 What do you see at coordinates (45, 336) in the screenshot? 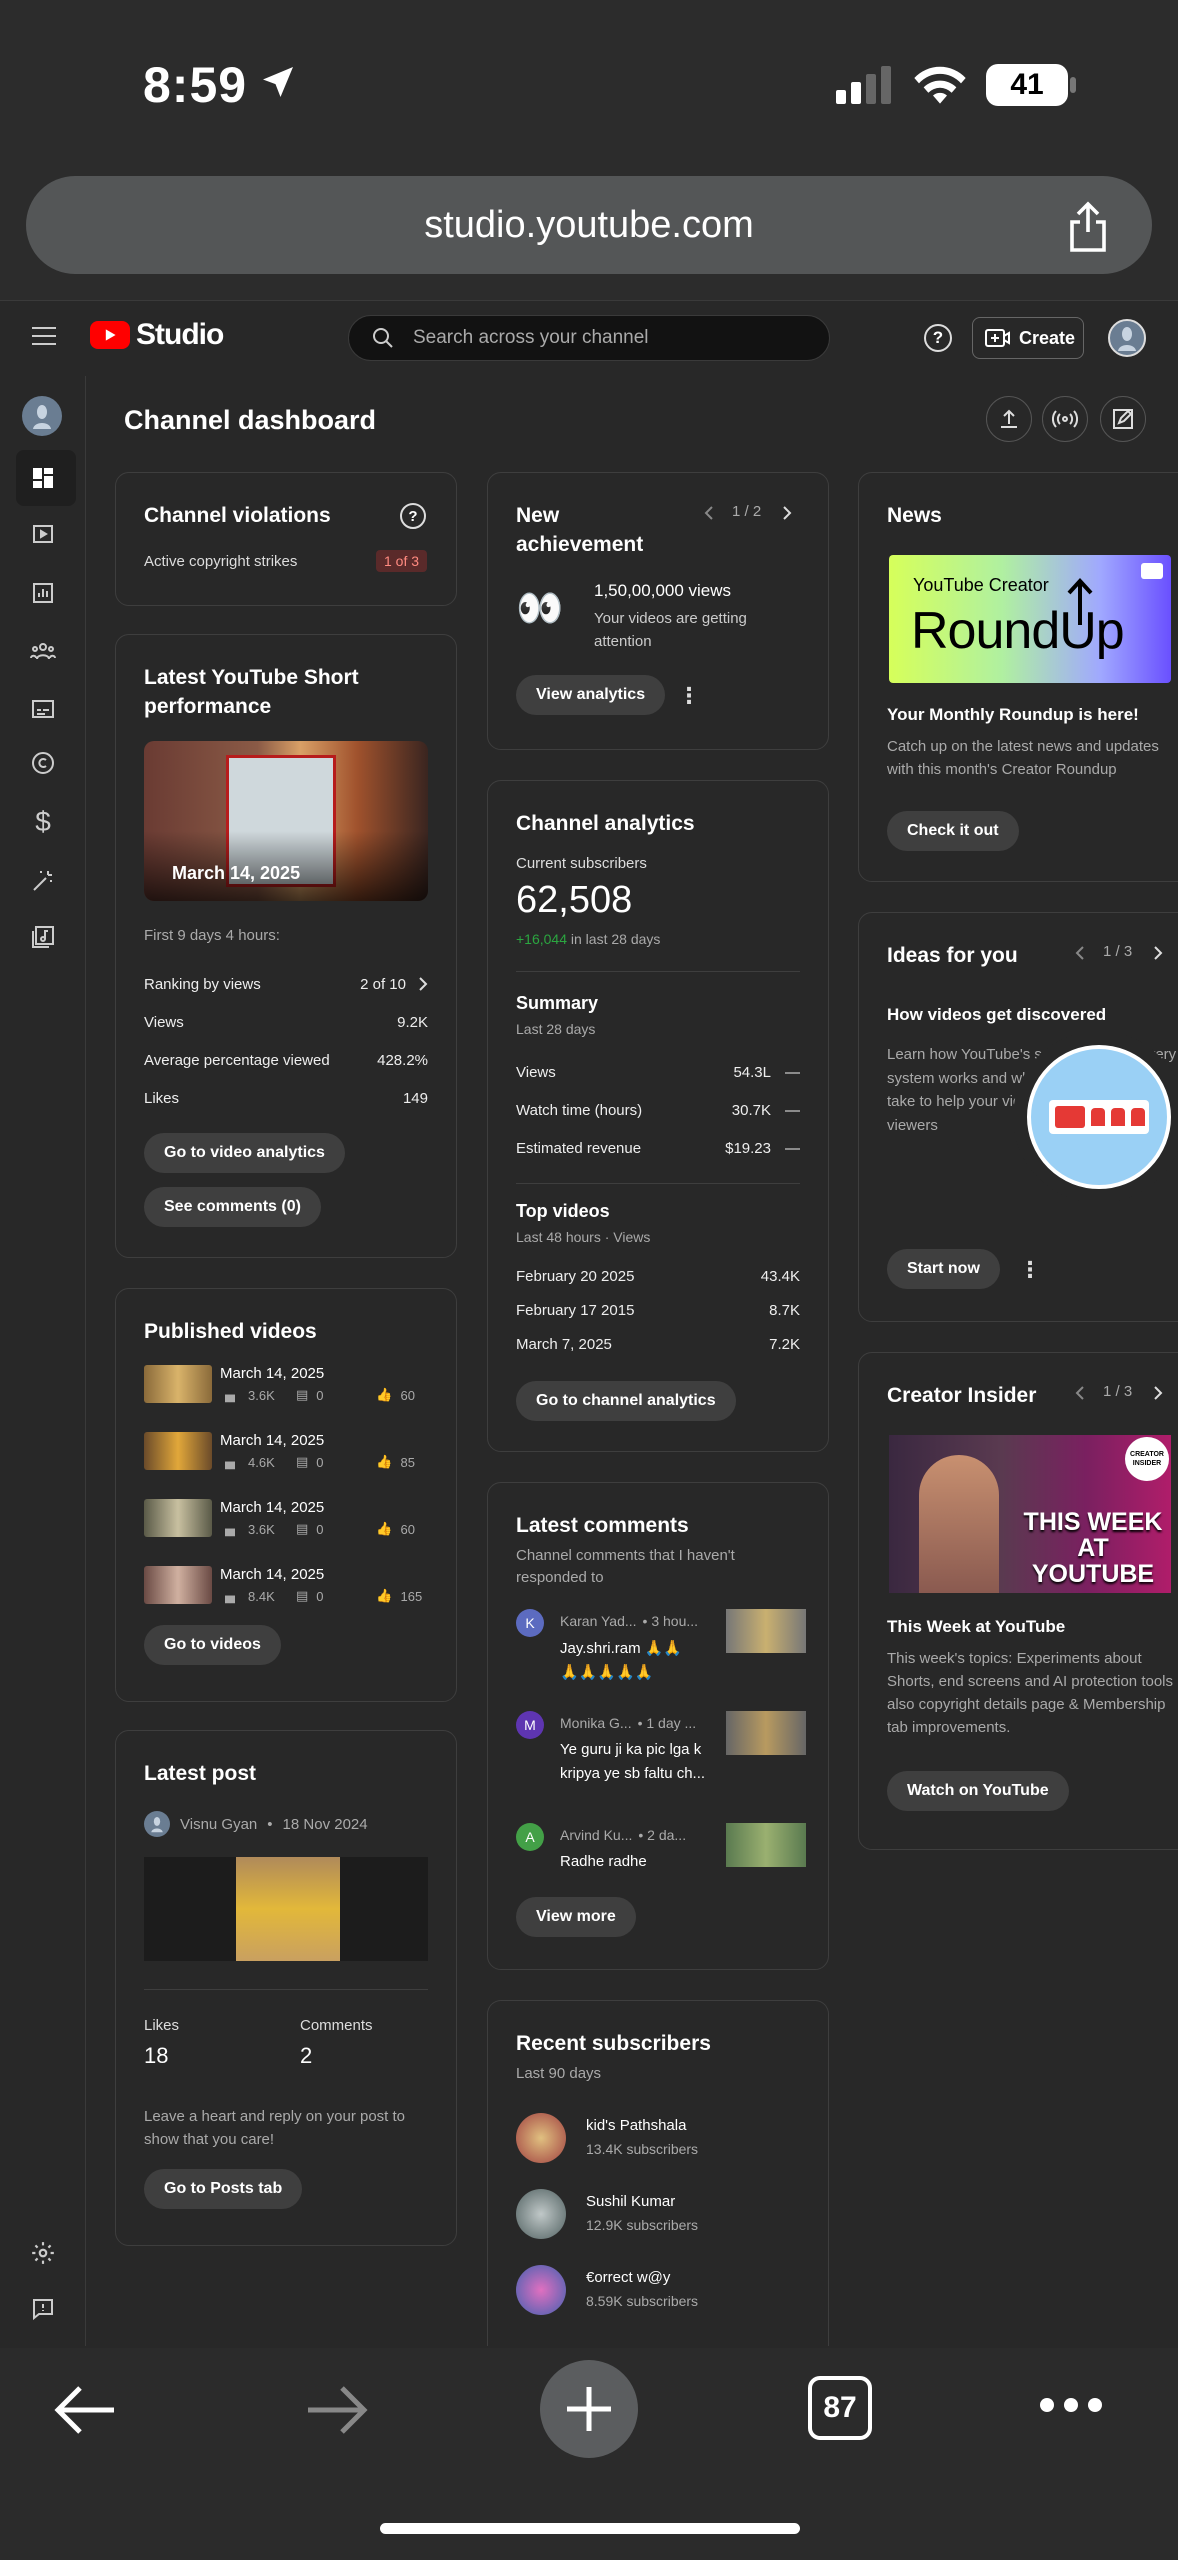
I see `menu-icon` at bounding box center [45, 336].